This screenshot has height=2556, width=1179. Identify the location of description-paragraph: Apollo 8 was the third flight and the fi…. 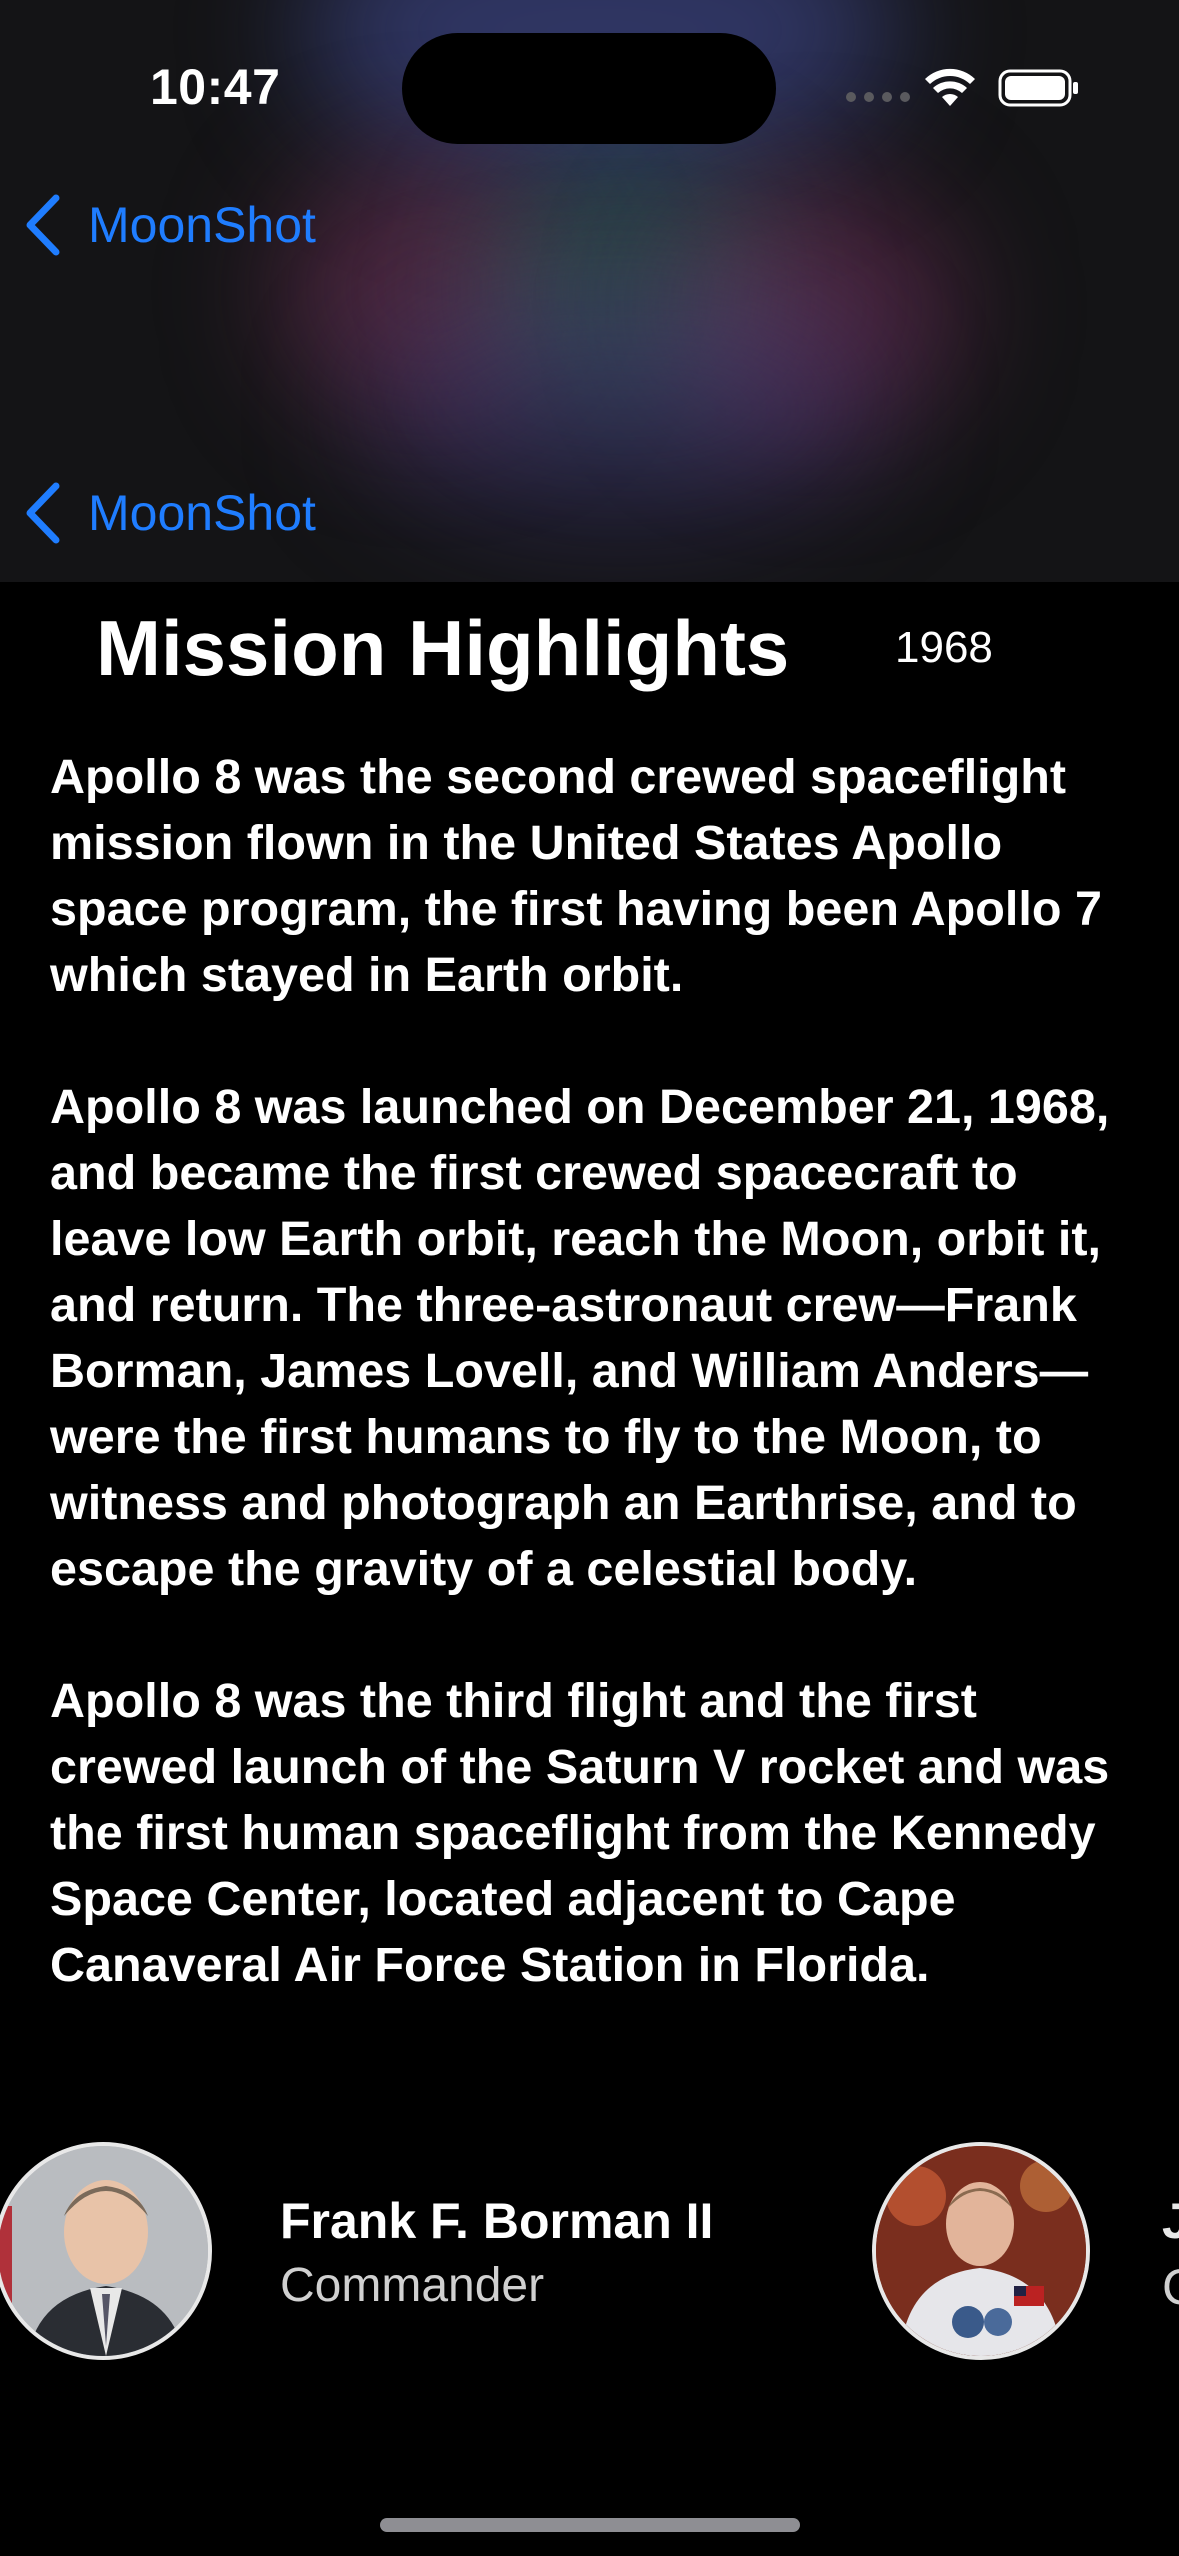
(580, 1833).